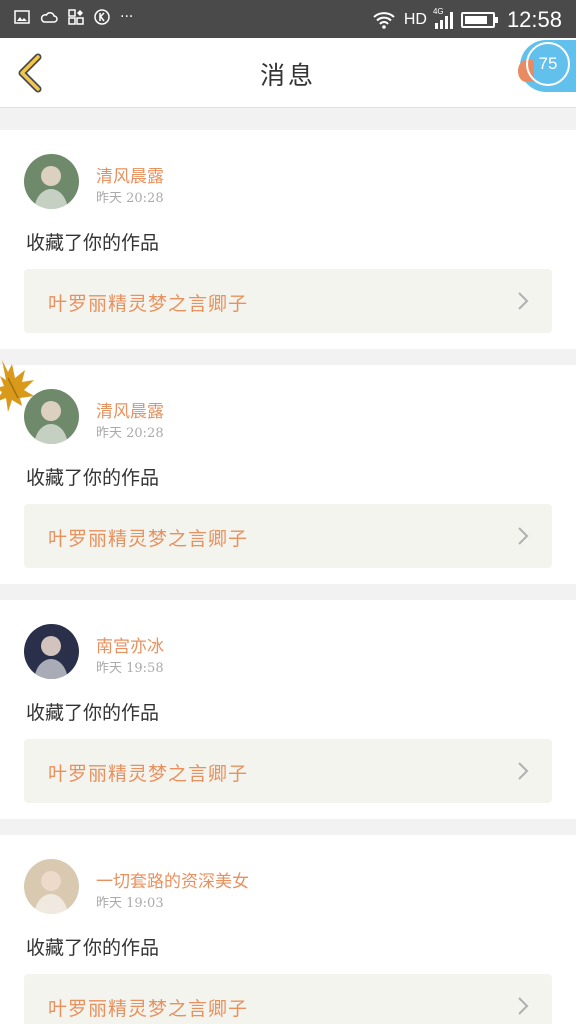 The height and width of the screenshot is (1024, 576). I want to click on battery-icon, so click(479, 20).